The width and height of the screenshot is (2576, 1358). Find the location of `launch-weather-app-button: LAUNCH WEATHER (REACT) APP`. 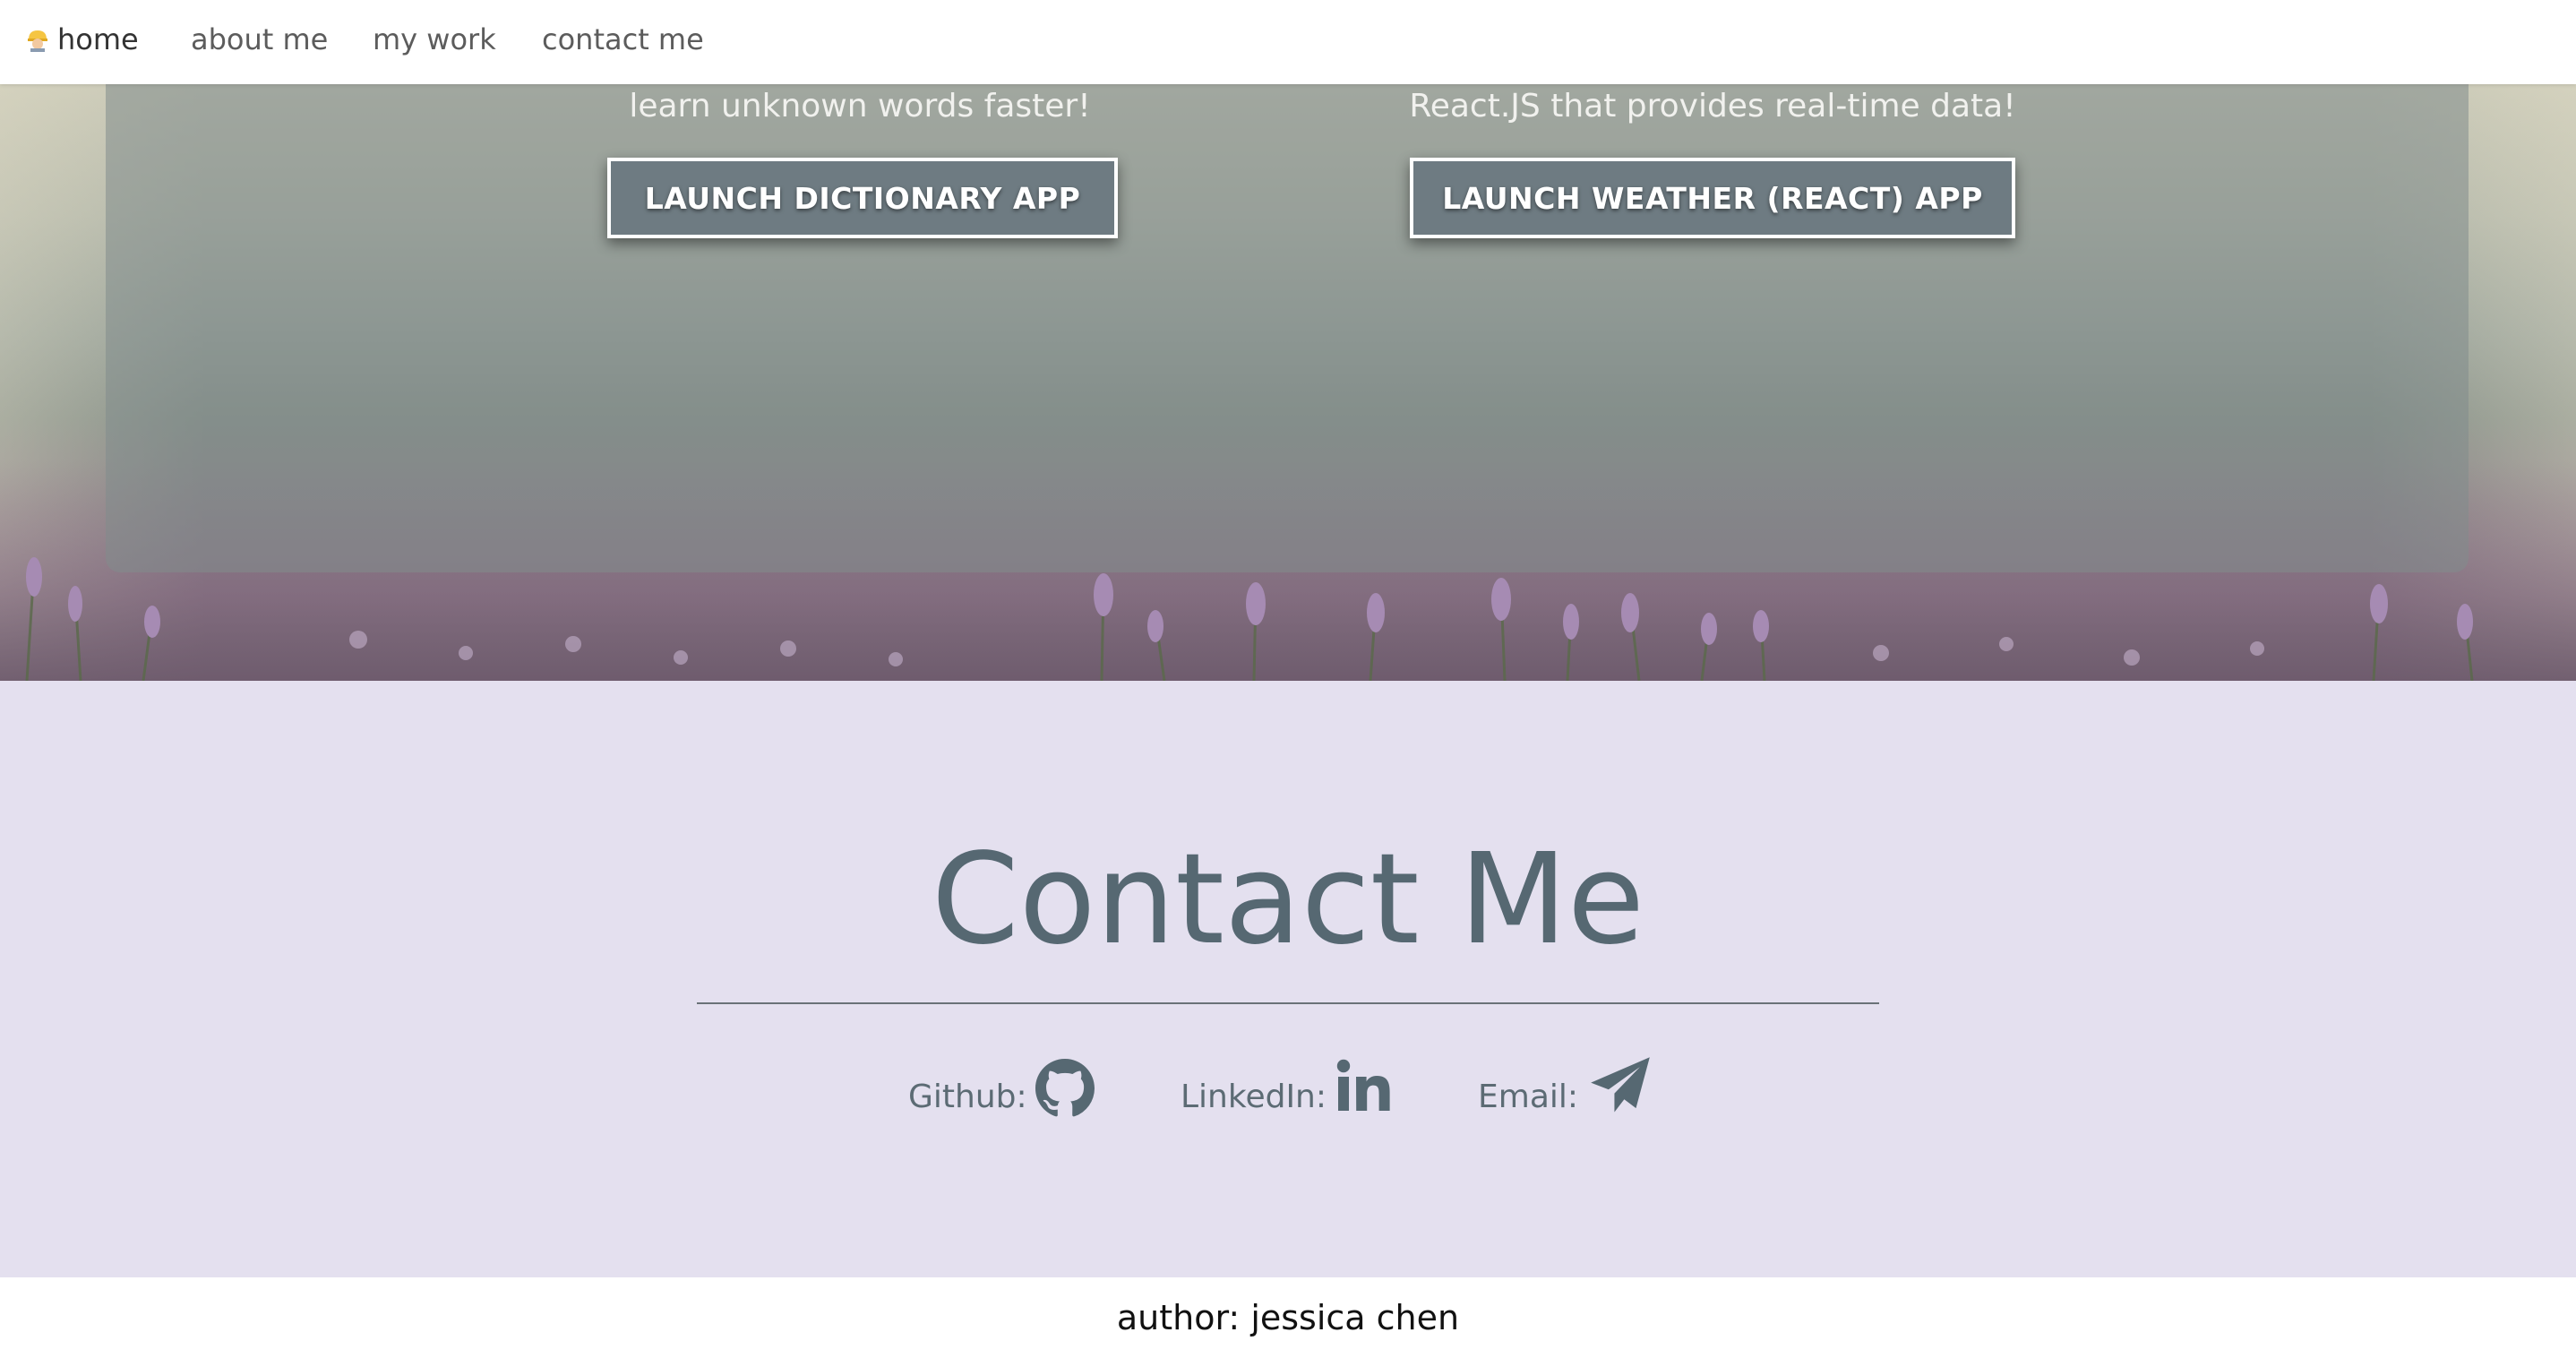

launch-weather-app-button: LAUNCH WEATHER (REACT) APP is located at coordinates (1712, 198).